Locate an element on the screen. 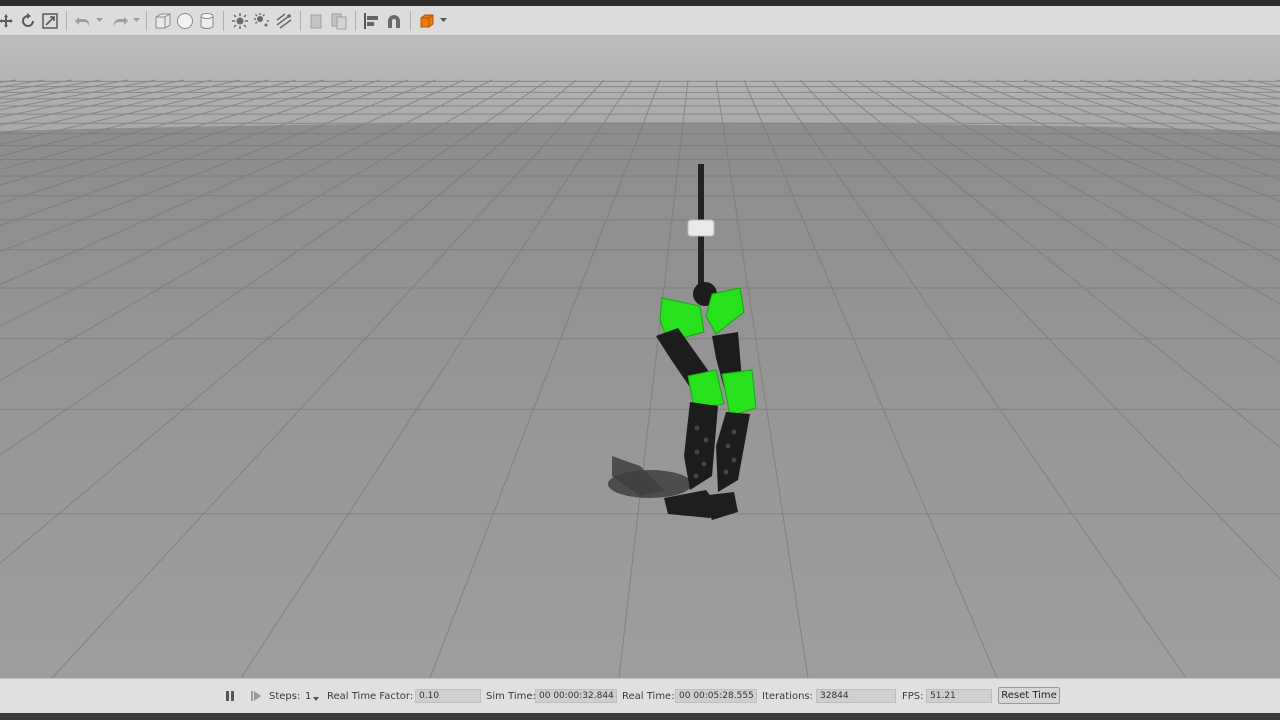 The image size is (1280, 720). reset-time-button: Reset Time is located at coordinates (1029, 695).